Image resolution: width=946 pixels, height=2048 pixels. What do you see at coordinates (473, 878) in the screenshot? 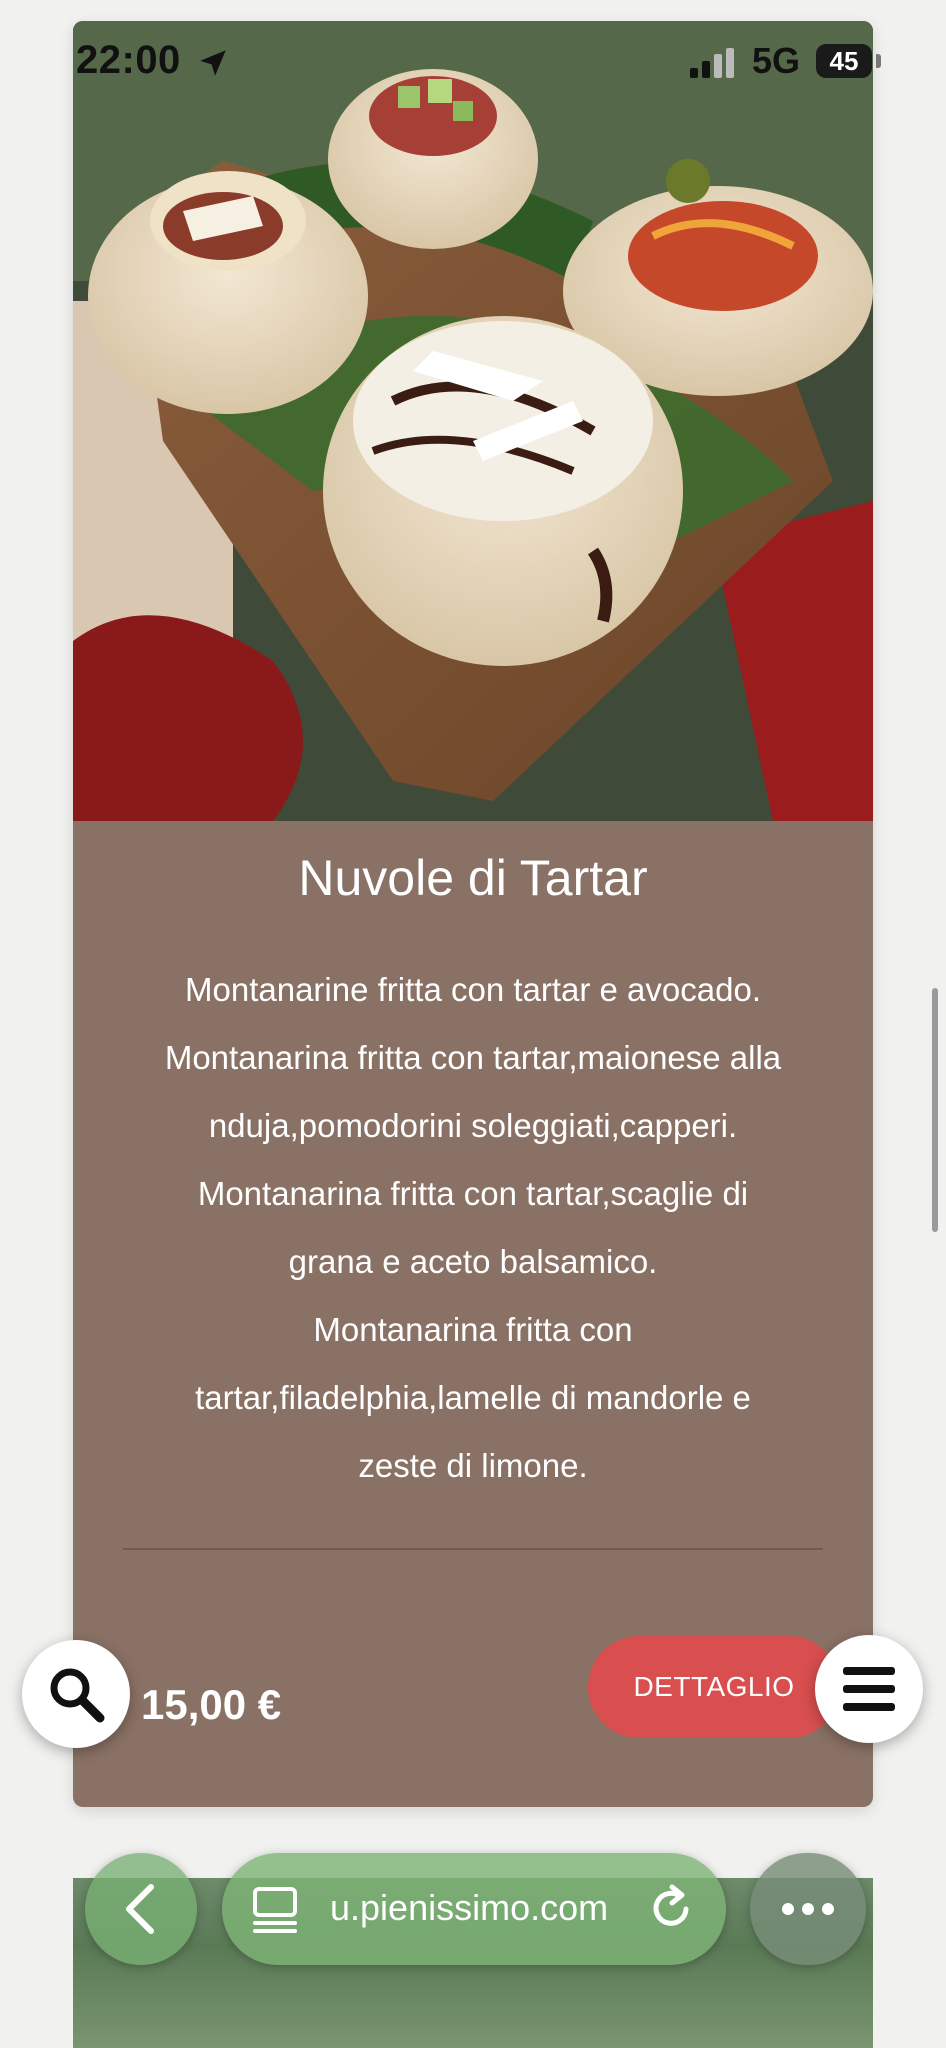
I see `product-title: Nuvole di Tartar` at bounding box center [473, 878].